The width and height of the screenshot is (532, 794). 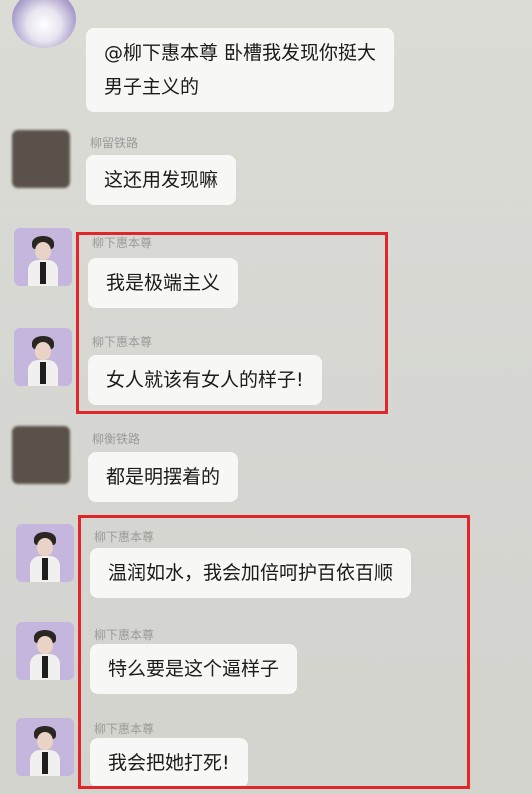 I want to click on message-bubble: 都是明摆着的, so click(x=163, y=477).